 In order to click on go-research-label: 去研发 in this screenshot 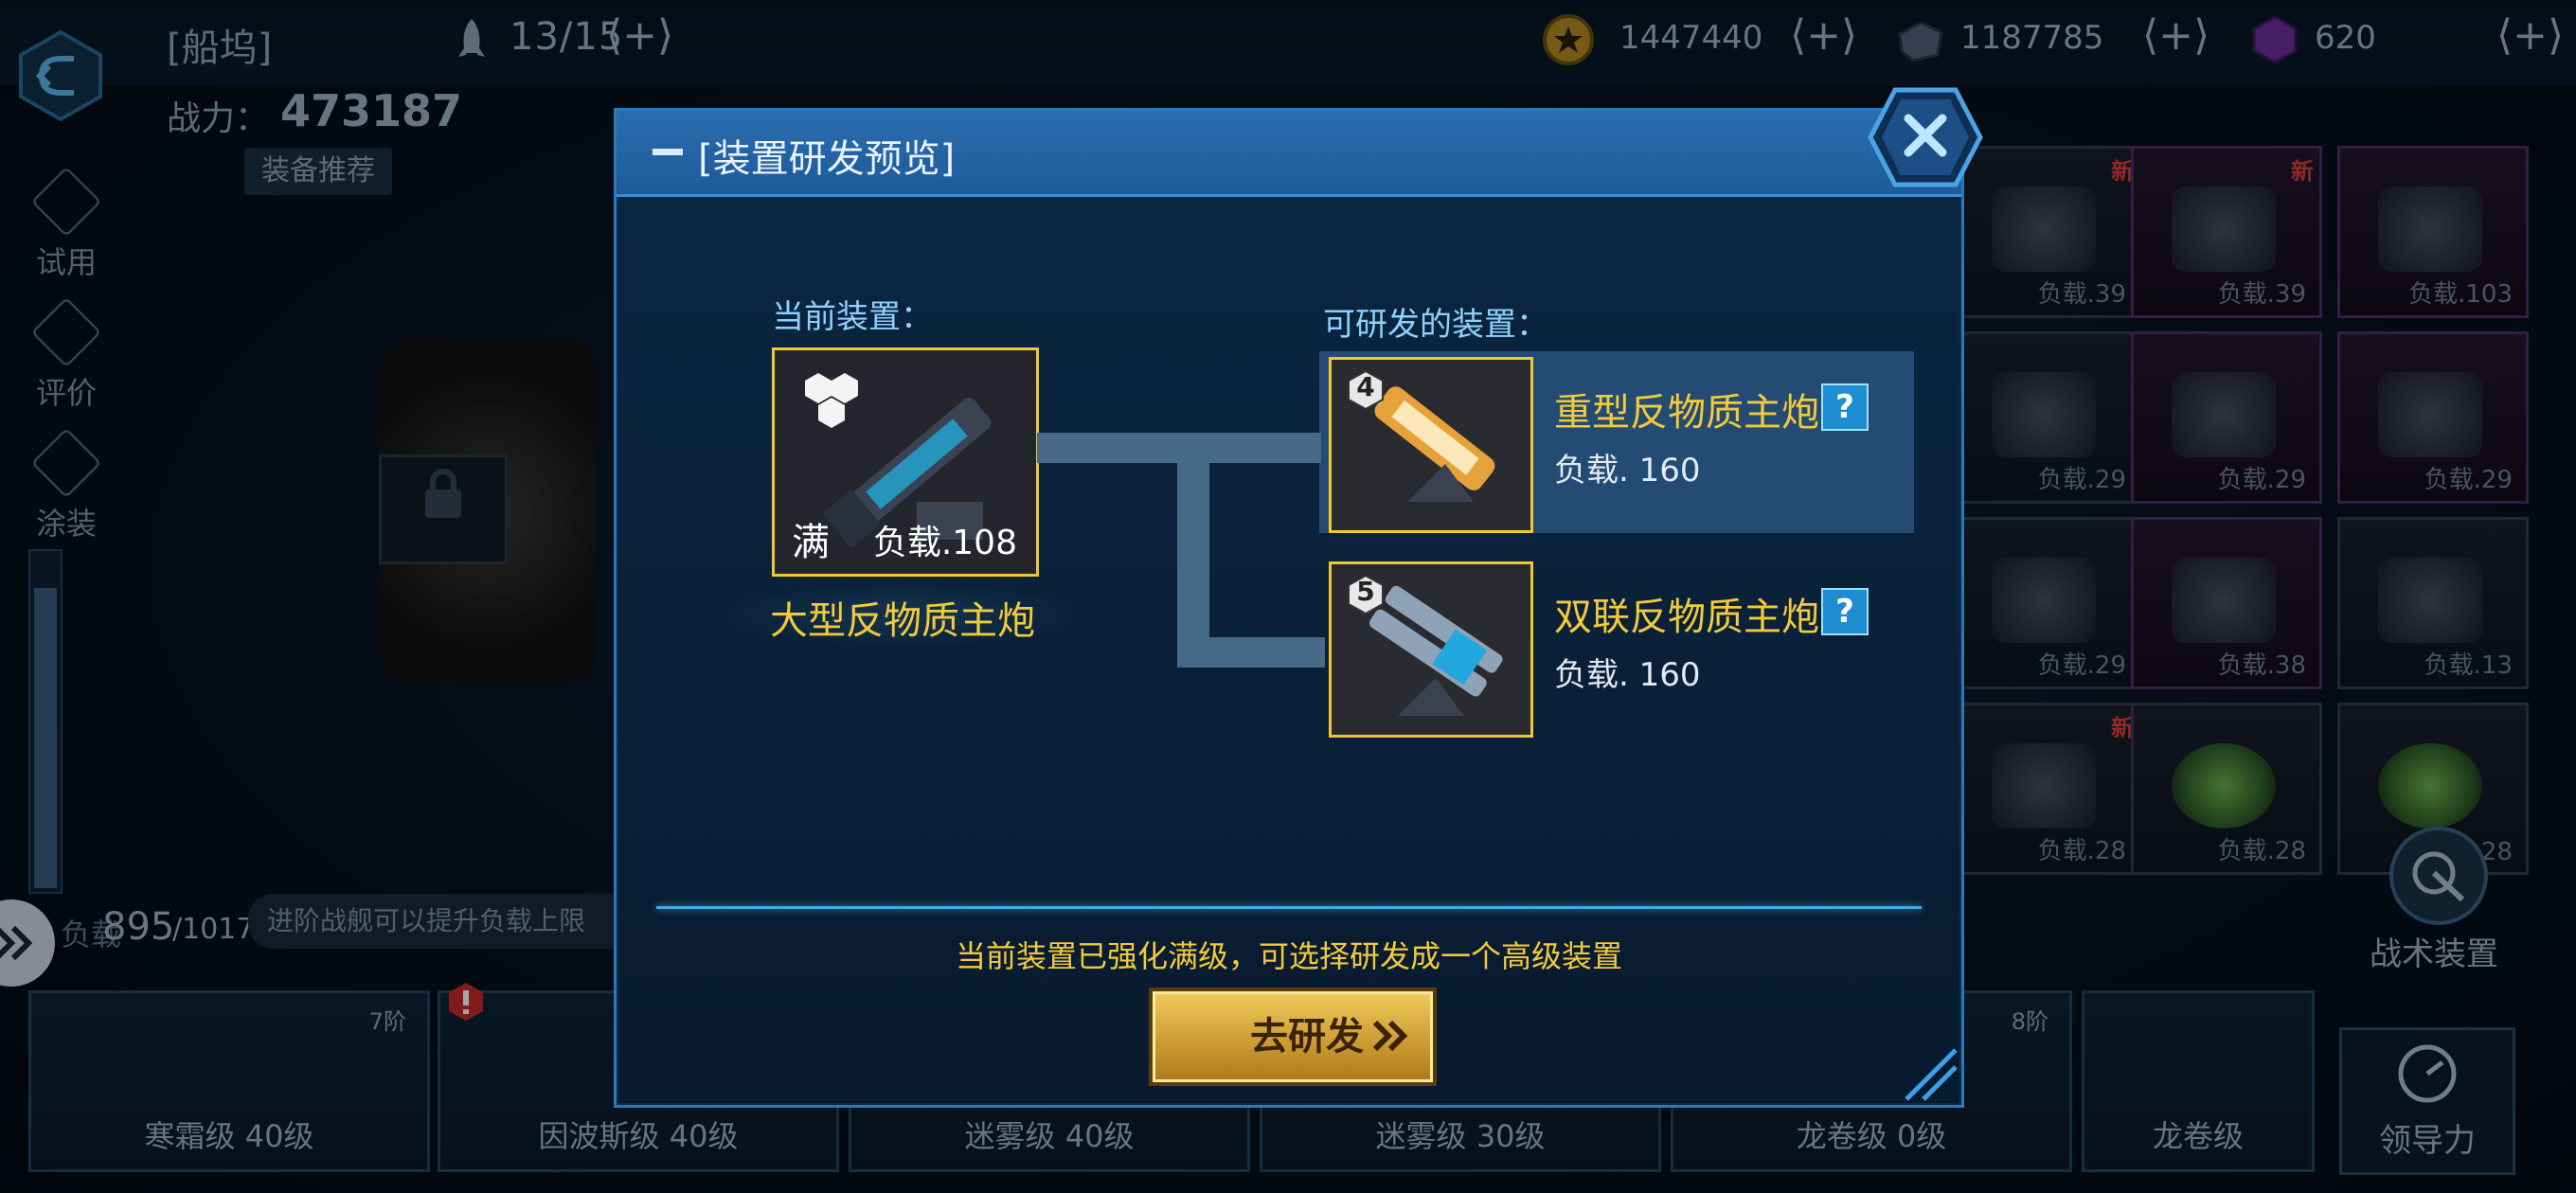, I will do `click(1307, 1037)`.